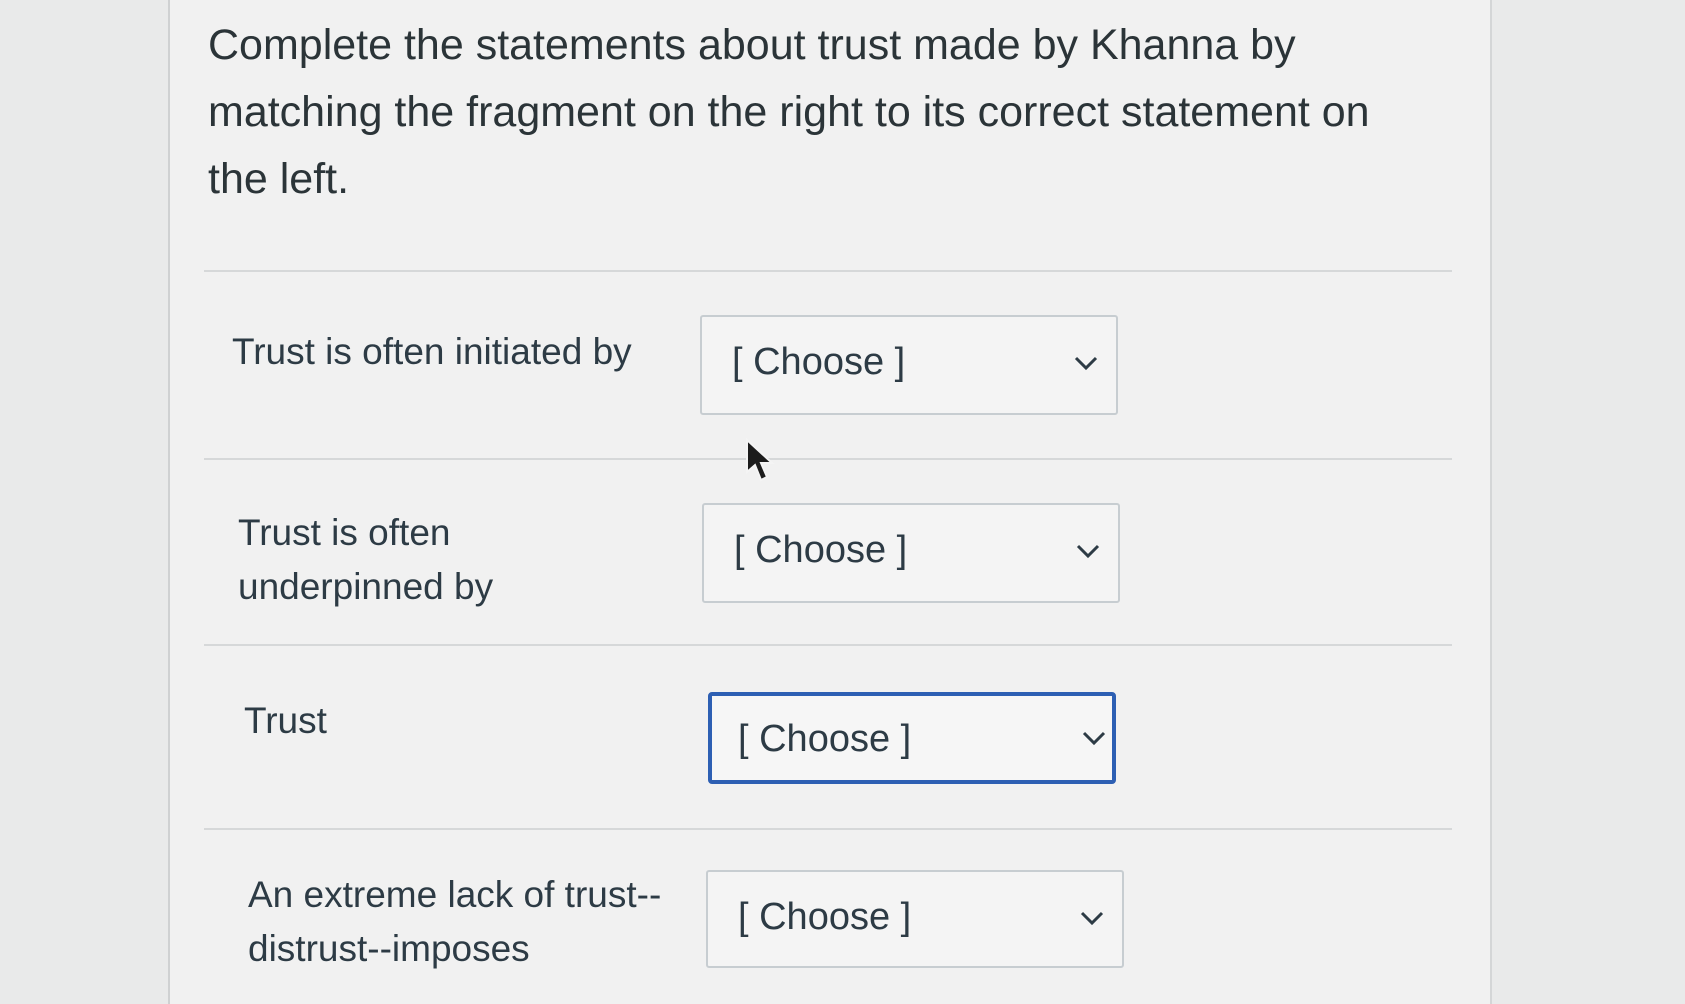  I want to click on answer-dropdown-1: [ Choose ], so click(909, 365).